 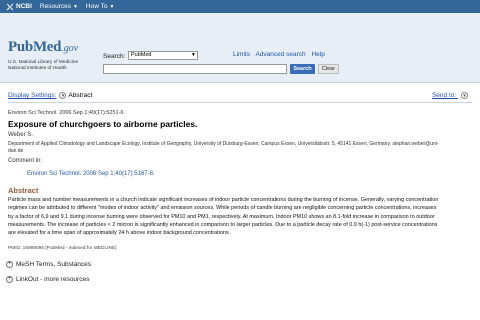 I want to click on display-format: Abstract, so click(x=80, y=95).